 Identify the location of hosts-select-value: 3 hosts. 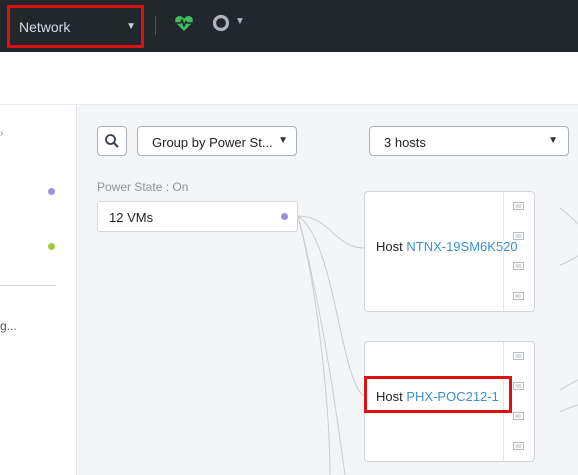
(405, 142).